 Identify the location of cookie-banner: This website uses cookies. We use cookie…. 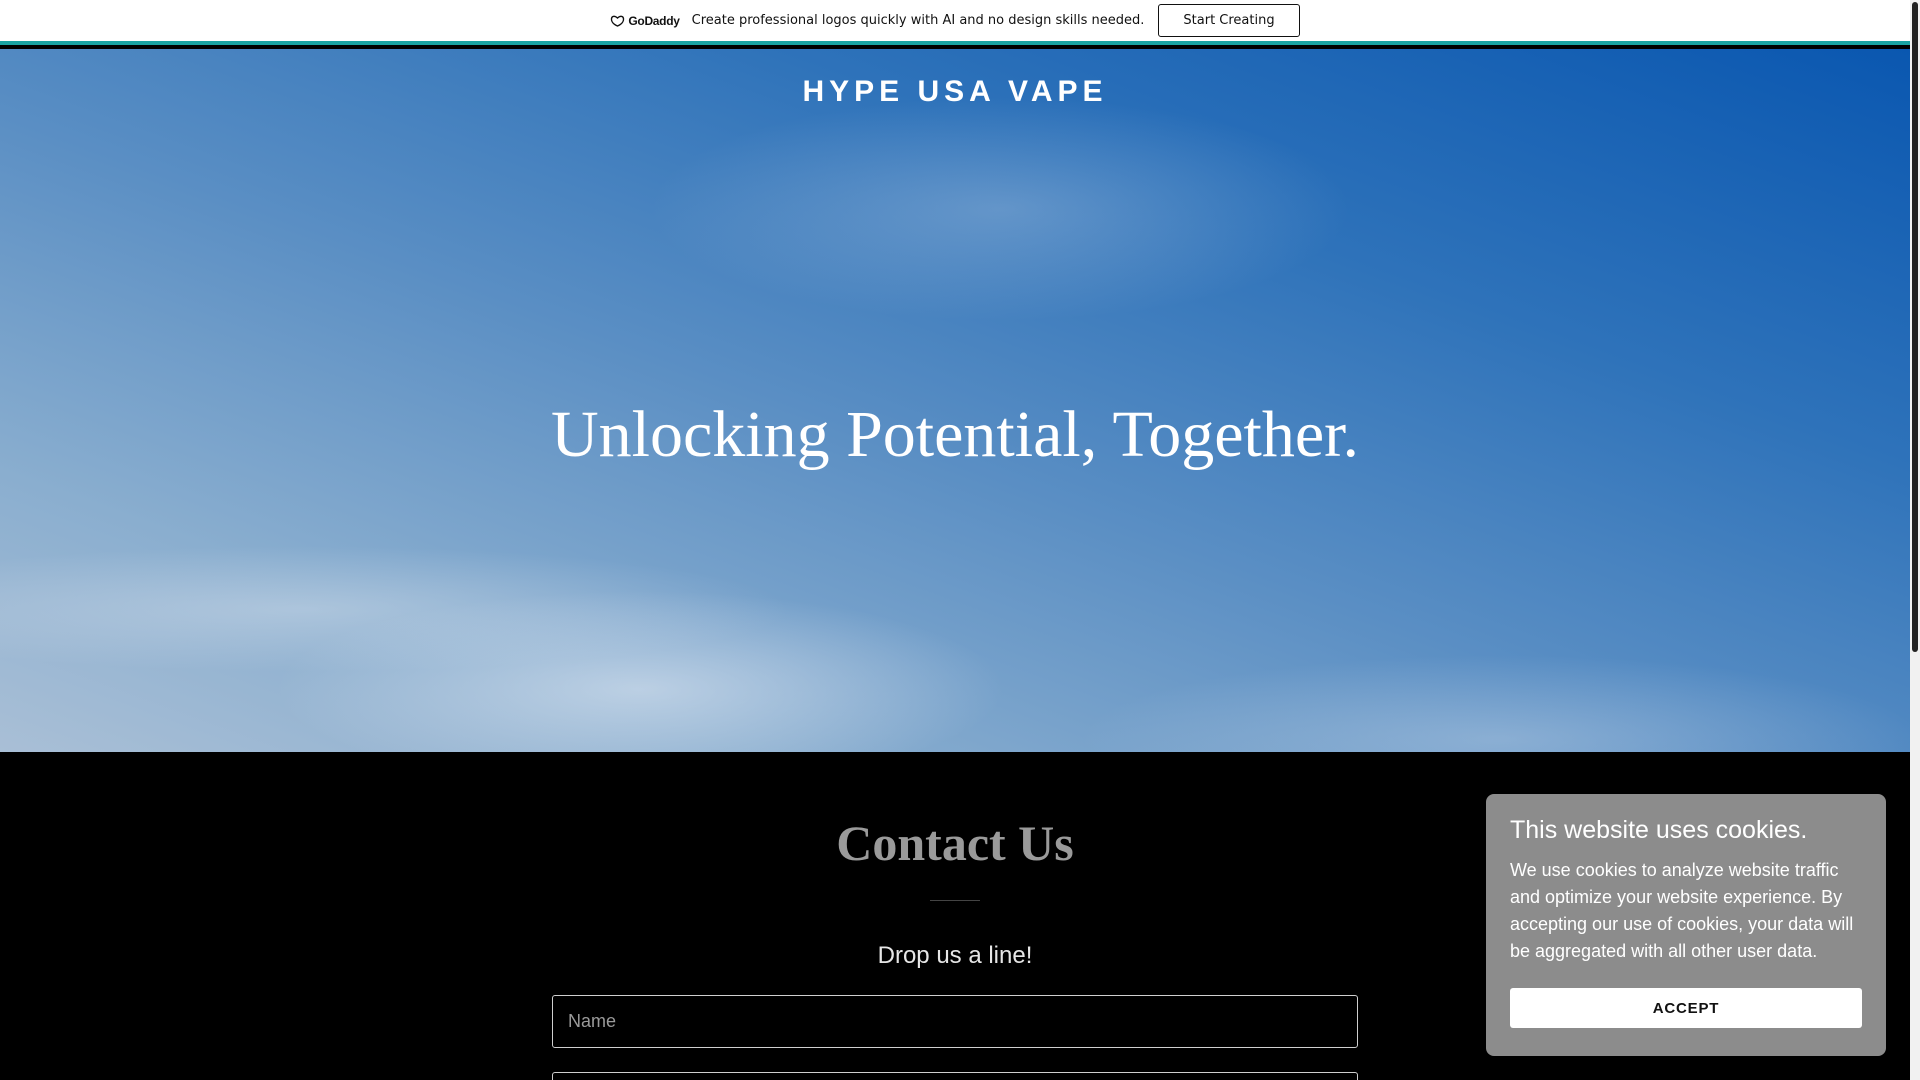
(1686, 925).